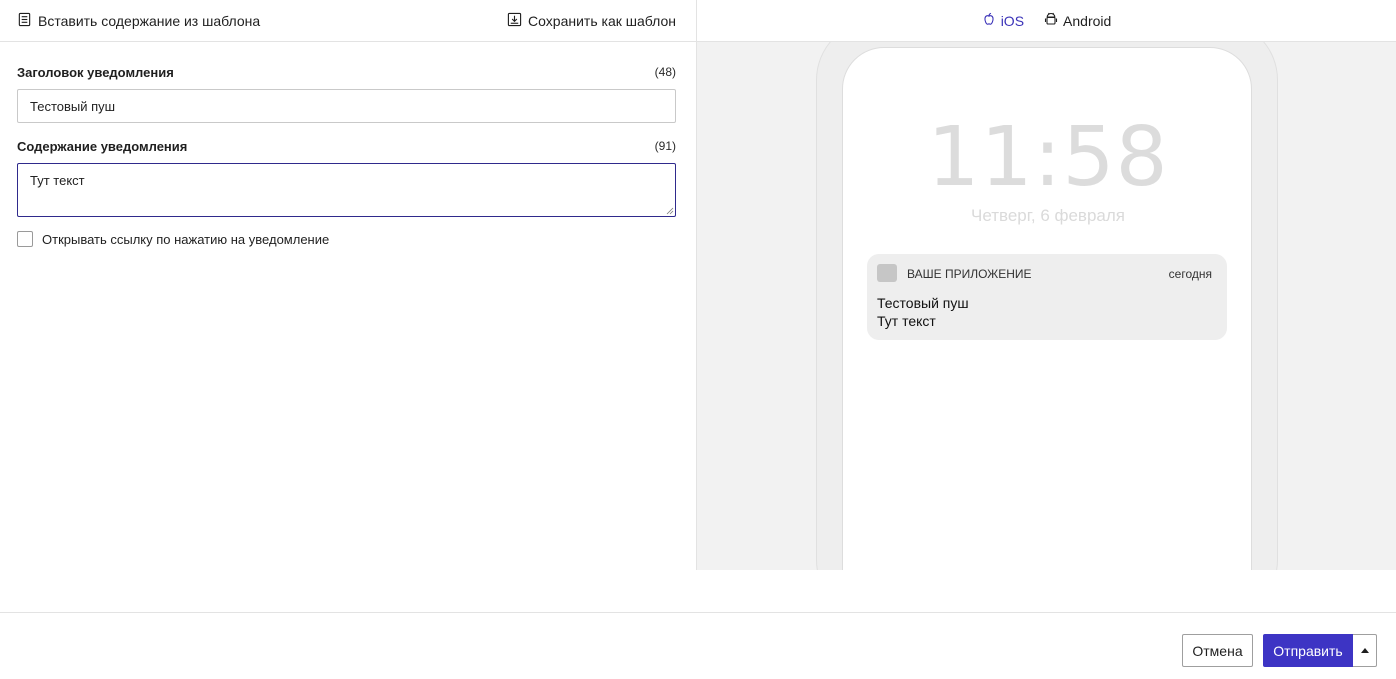  I want to click on caret-up-icon, so click(1364, 650).